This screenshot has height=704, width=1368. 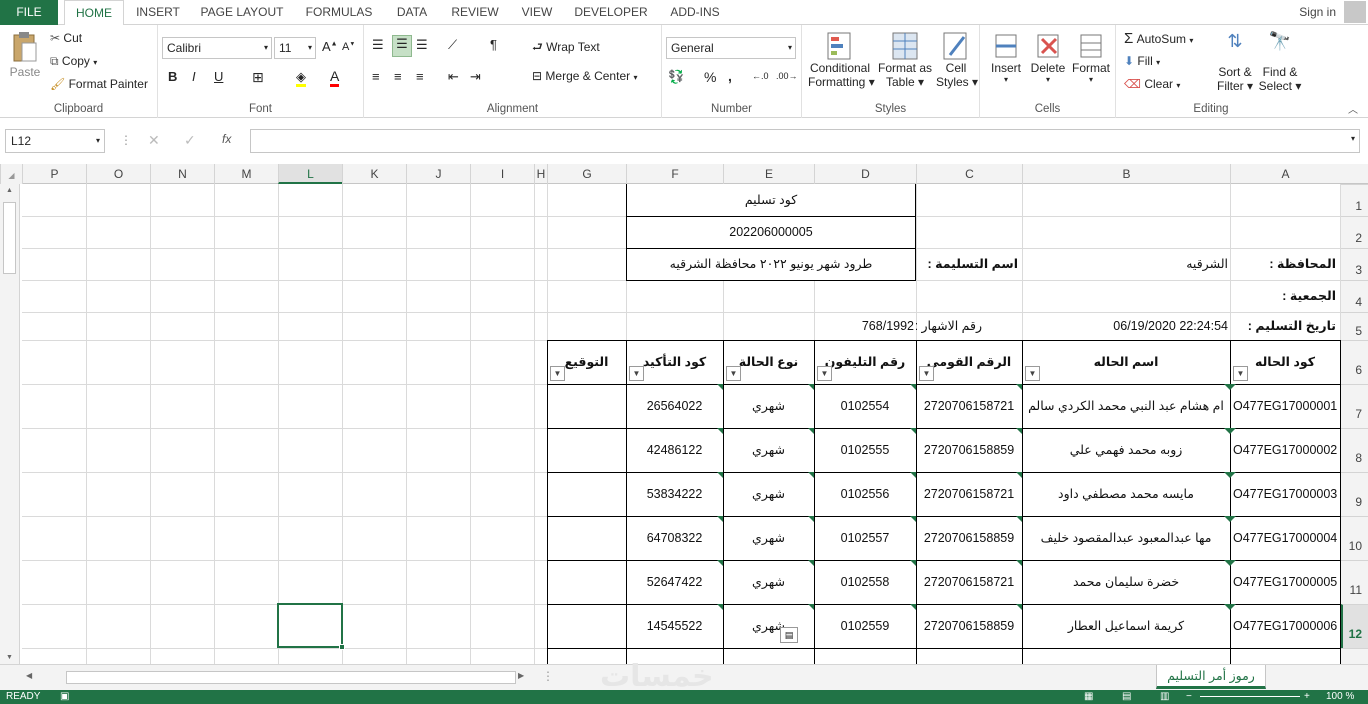 What do you see at coordinates (1354, 406) in the screenshot?
I see `row-header: 7` at bounding box center [1354, 406].